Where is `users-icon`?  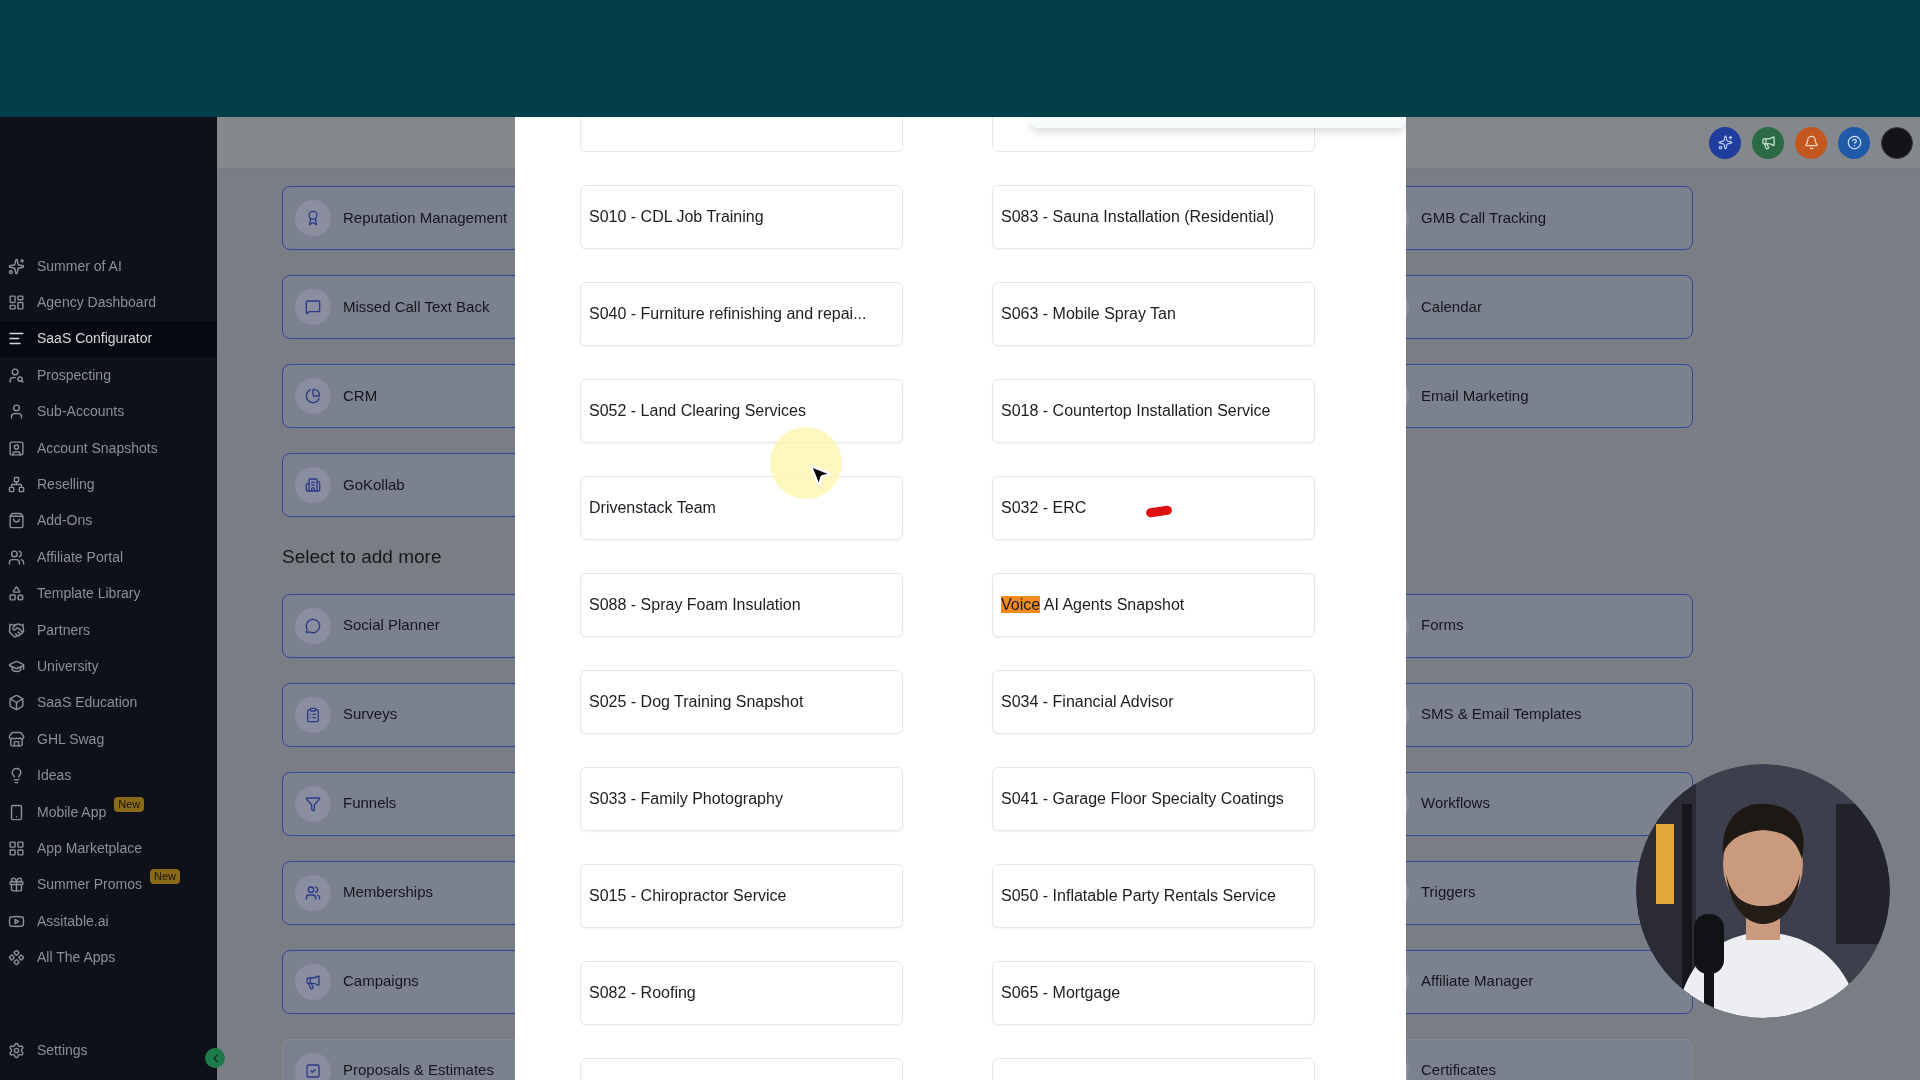 users-icon is located at coordinates (16, 557).